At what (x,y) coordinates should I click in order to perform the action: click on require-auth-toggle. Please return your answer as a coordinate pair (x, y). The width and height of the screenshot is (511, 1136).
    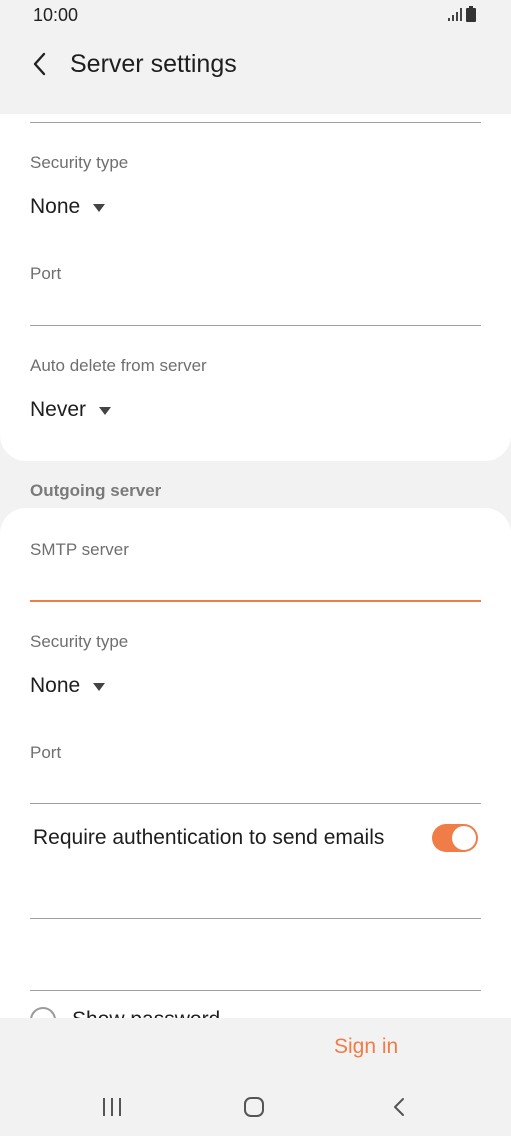
    Looking at the image, I should click on (455, 838).